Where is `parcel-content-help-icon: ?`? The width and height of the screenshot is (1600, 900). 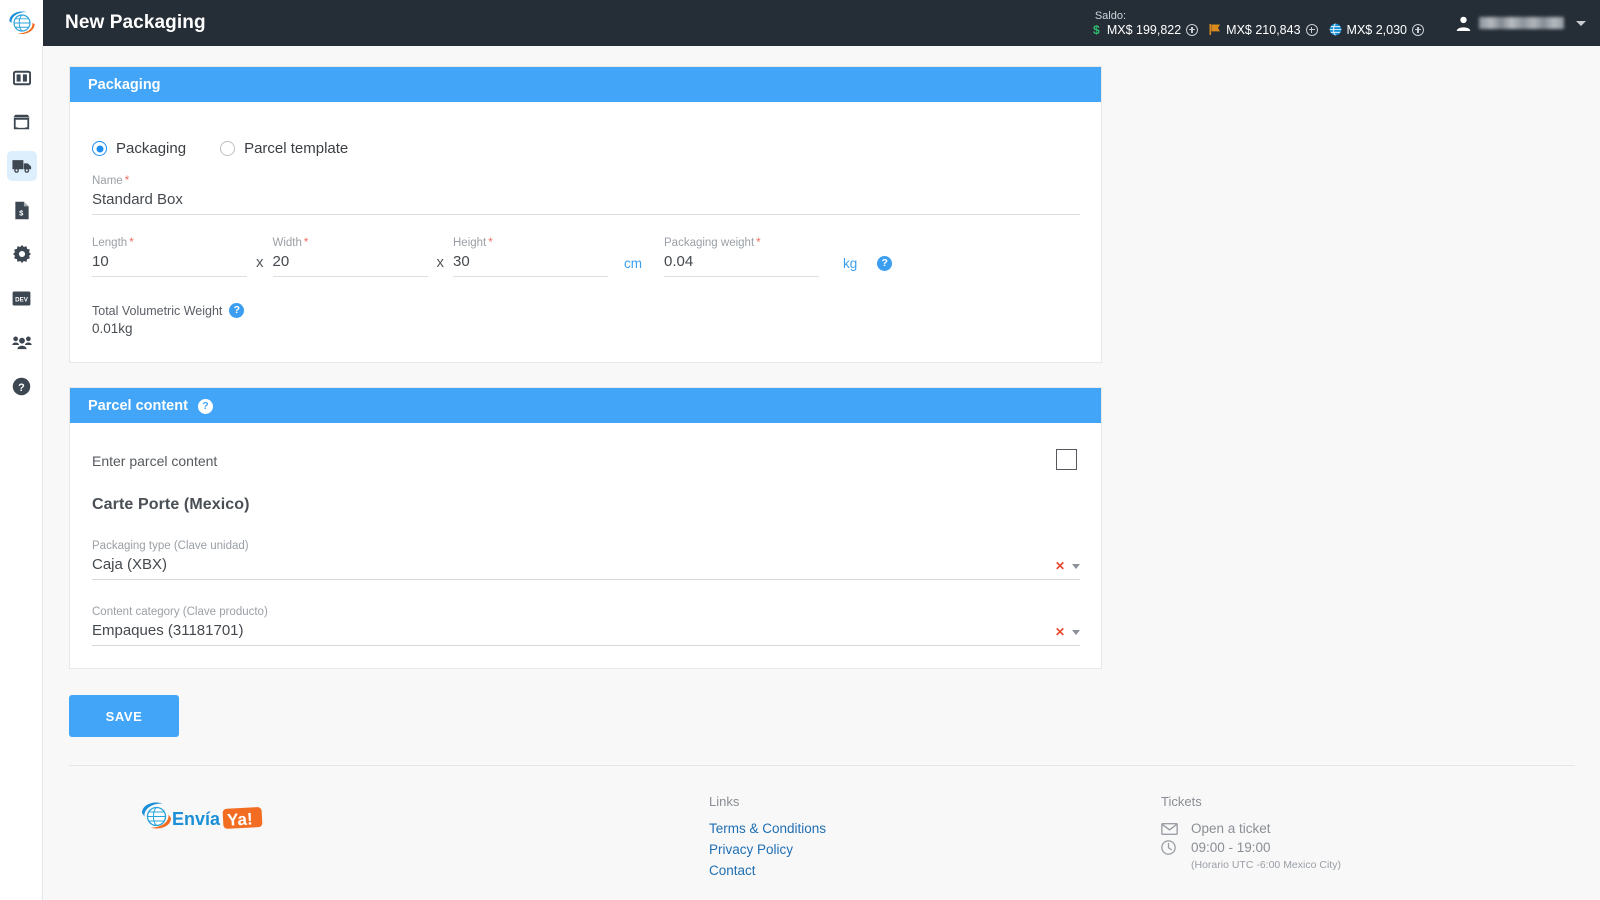
parcel-content-help-icon: ? is located at coordinates (205, 405).